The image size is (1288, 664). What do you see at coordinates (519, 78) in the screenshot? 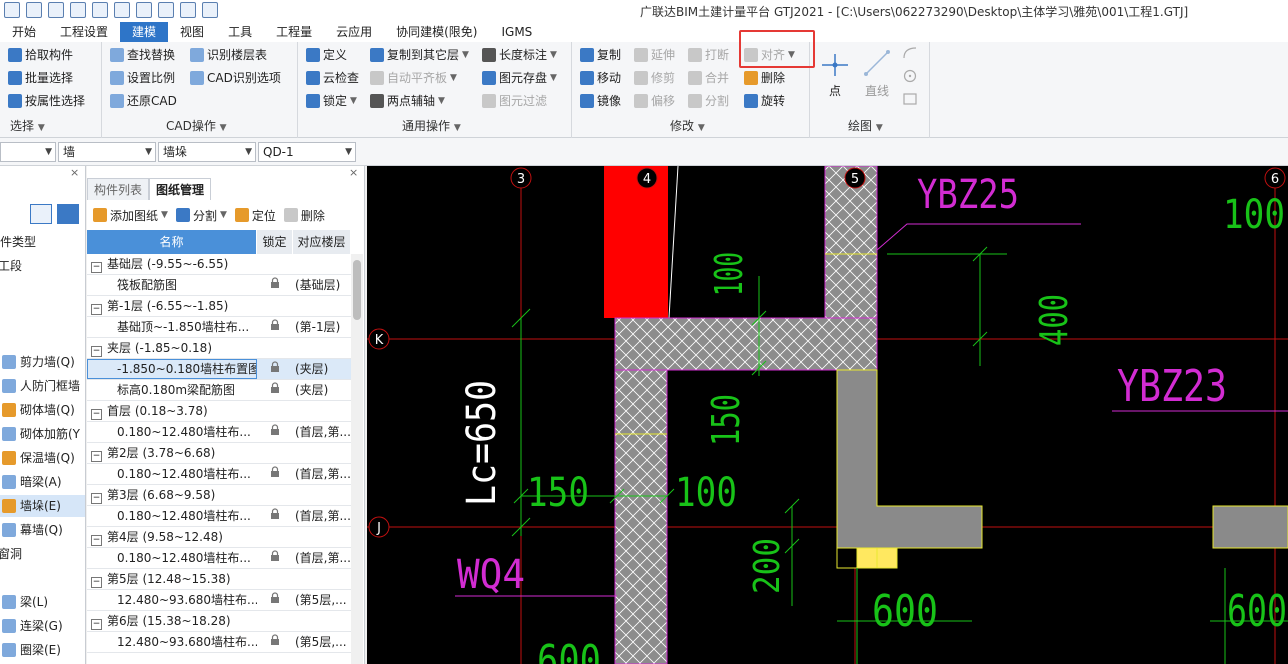
I see `save-element-button: 图元存盘 ▼` at bounding box center [519, 78].